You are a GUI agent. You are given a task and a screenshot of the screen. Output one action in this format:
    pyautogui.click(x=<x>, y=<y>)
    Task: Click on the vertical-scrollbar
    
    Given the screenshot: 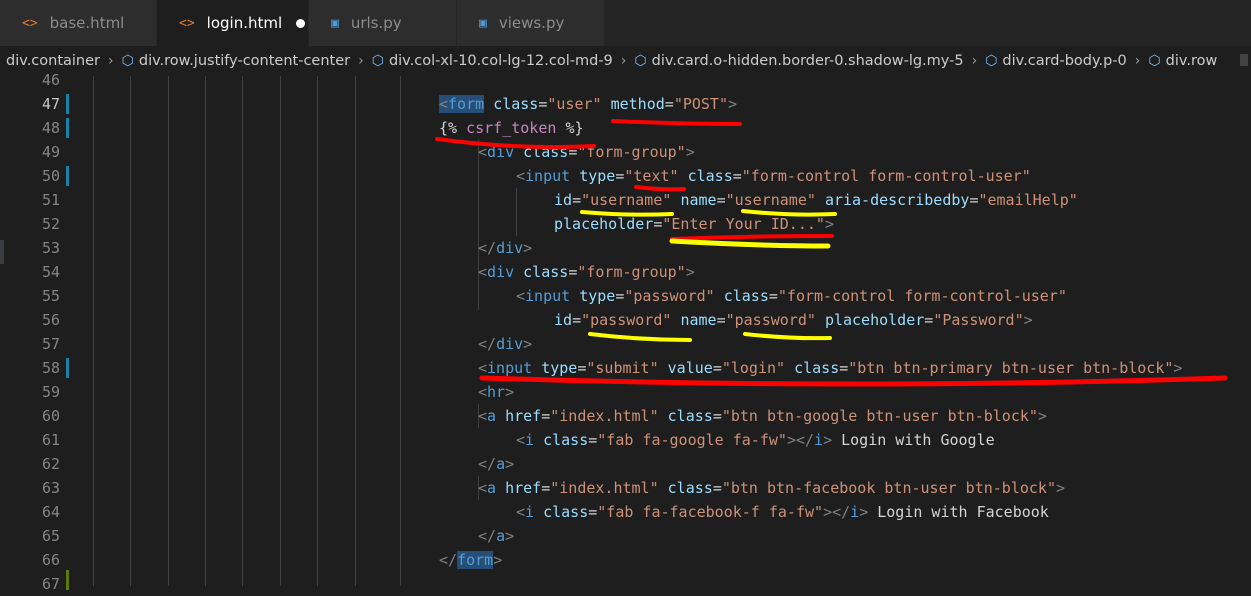 What is the action you would take?
    pyautogui.click(x=1244, y=316)
    